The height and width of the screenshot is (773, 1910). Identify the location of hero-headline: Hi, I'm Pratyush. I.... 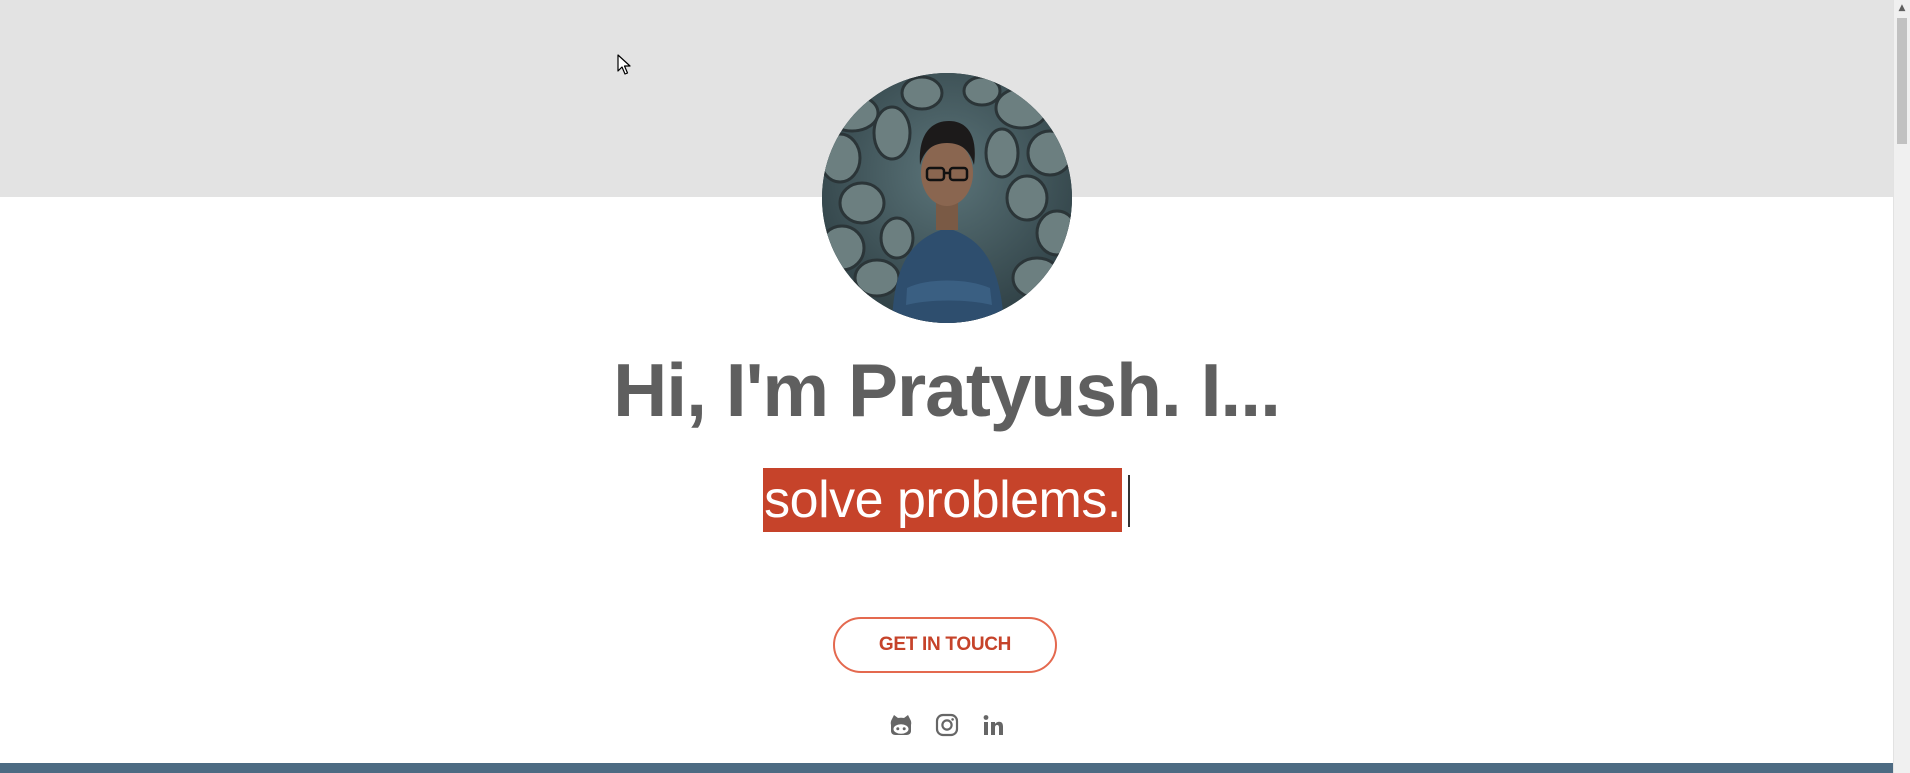
(947, 390).